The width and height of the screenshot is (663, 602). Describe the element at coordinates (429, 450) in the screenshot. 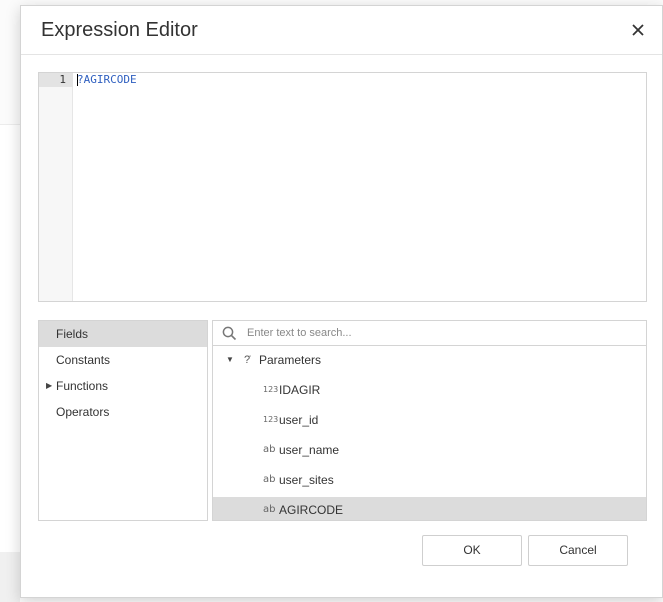

I see `tree-item: ab user_name` at that location.